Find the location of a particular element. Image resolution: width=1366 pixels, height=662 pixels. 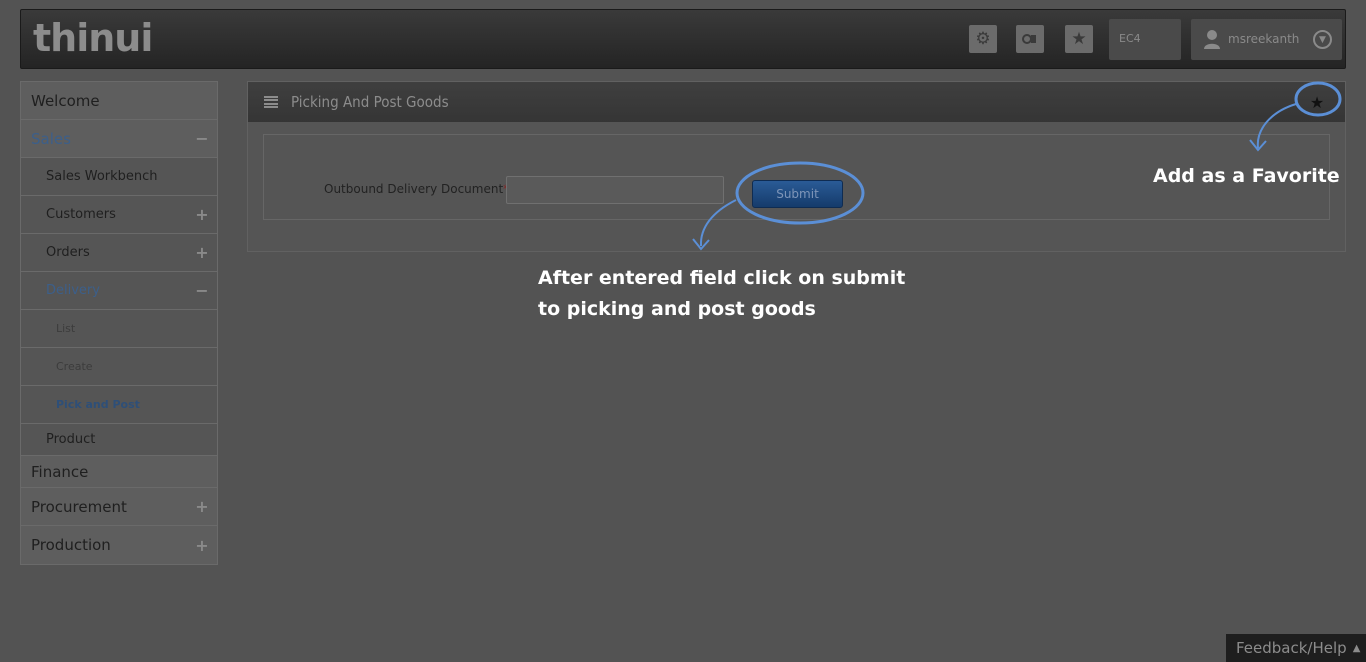

favorite-arrow is located at coordinates (1276, 126).